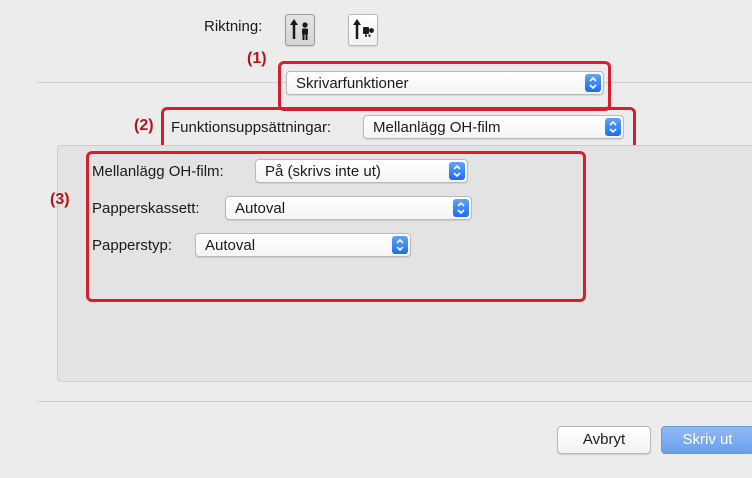 The height and width of the screenshot is (478, 752). What do you see at coordinates (60, 199) in the screenshot?
I see `callout-3: (3)` at bounding box center [60, 199].